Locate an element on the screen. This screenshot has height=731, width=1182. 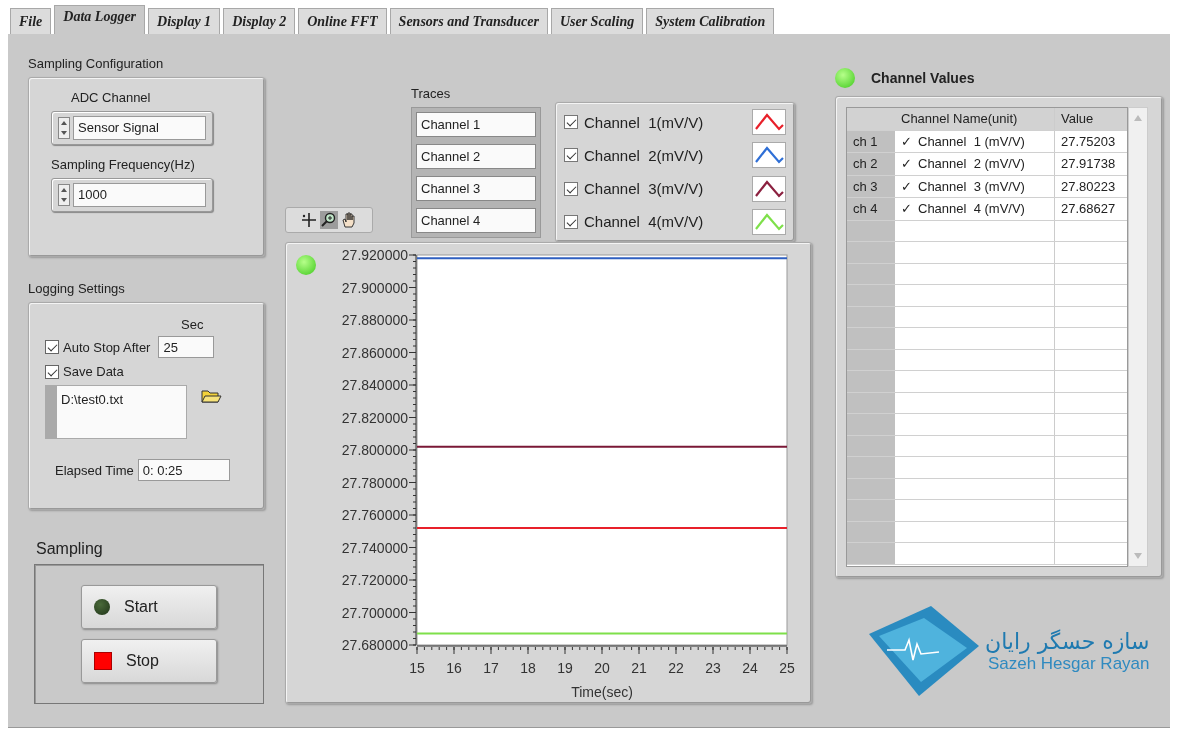
group-title: Sampling is located at coordinates (70, 549).